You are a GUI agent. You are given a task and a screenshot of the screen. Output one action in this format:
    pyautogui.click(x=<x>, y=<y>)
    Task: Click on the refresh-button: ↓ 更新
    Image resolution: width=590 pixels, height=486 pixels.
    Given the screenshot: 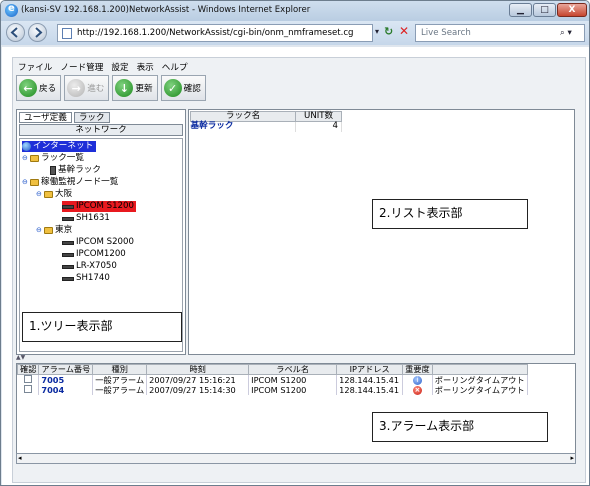 What is the action you would take?
    pyautogui.click(x=135, y=88)
    